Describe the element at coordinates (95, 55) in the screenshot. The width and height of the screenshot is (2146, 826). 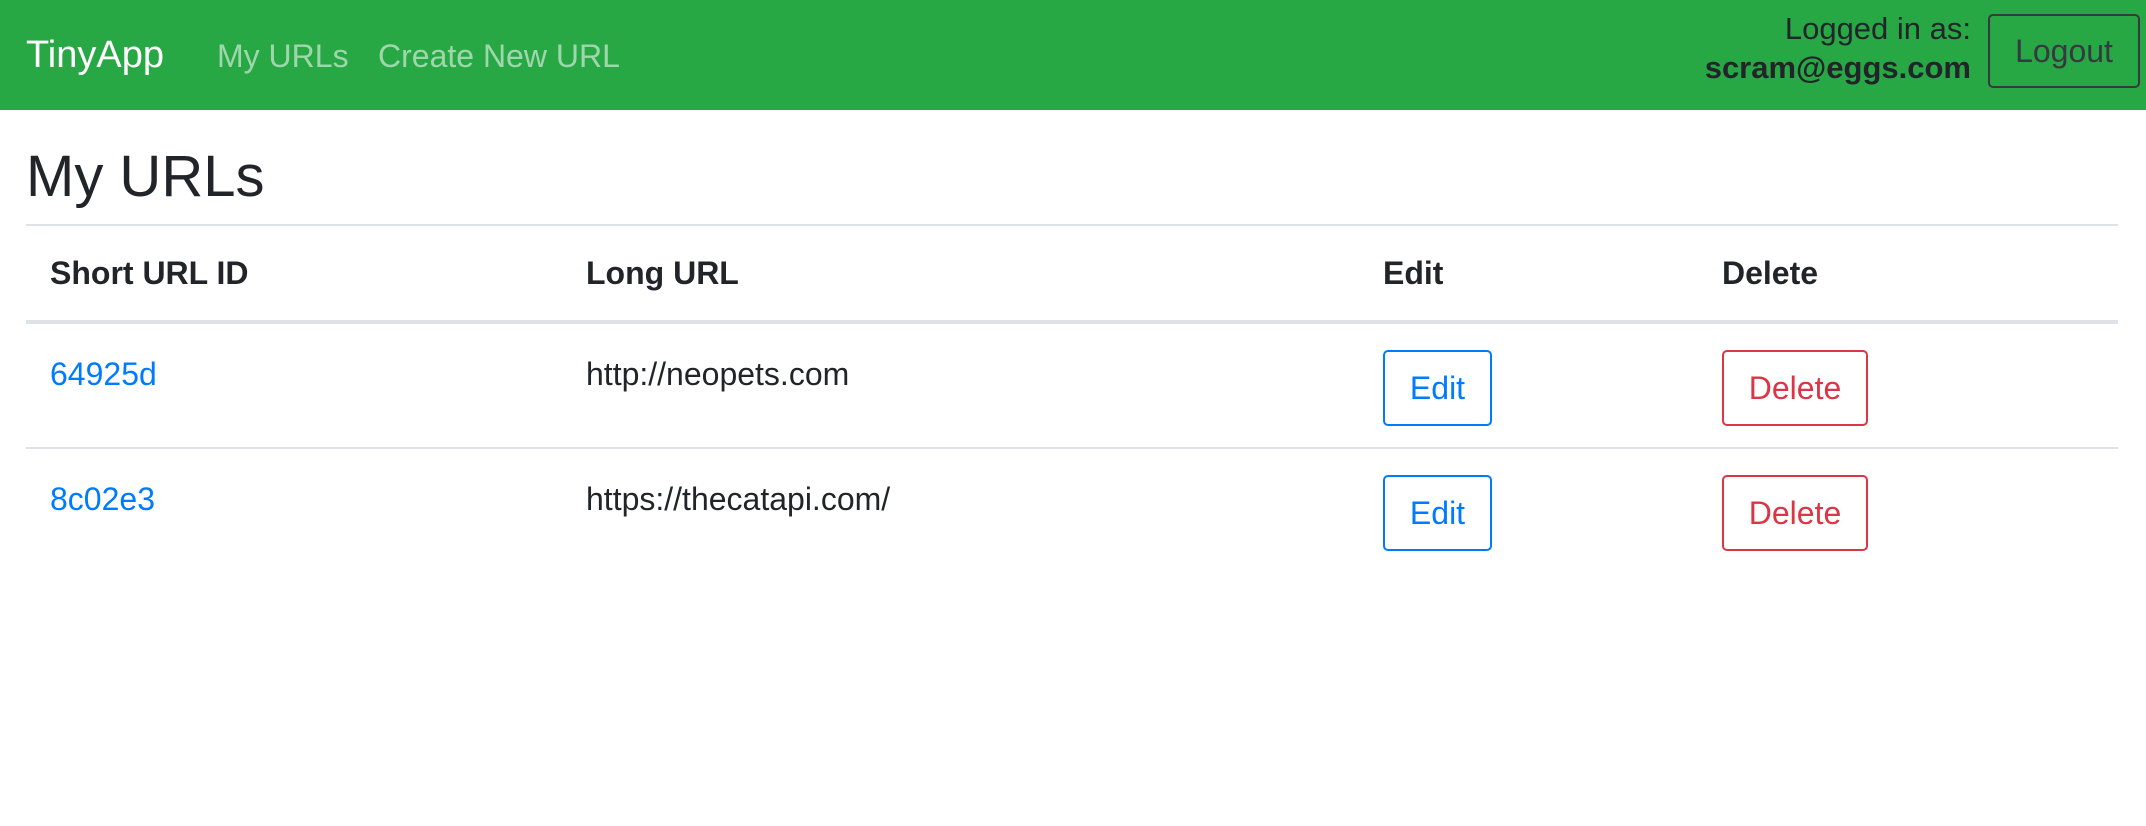
I see `brand-logo-link: TinyApp` at that location.